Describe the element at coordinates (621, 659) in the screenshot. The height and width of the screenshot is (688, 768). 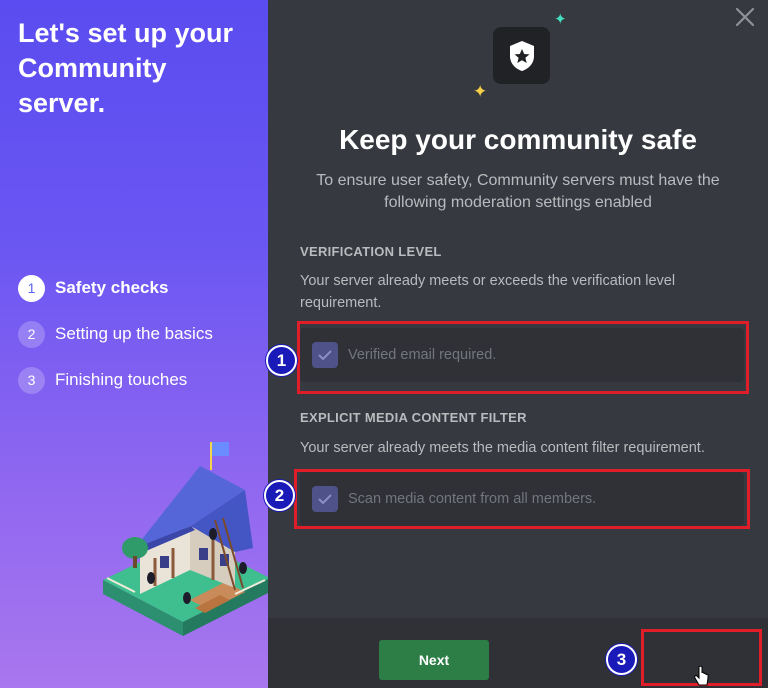
I see `annotation-badge: 3` at that location.